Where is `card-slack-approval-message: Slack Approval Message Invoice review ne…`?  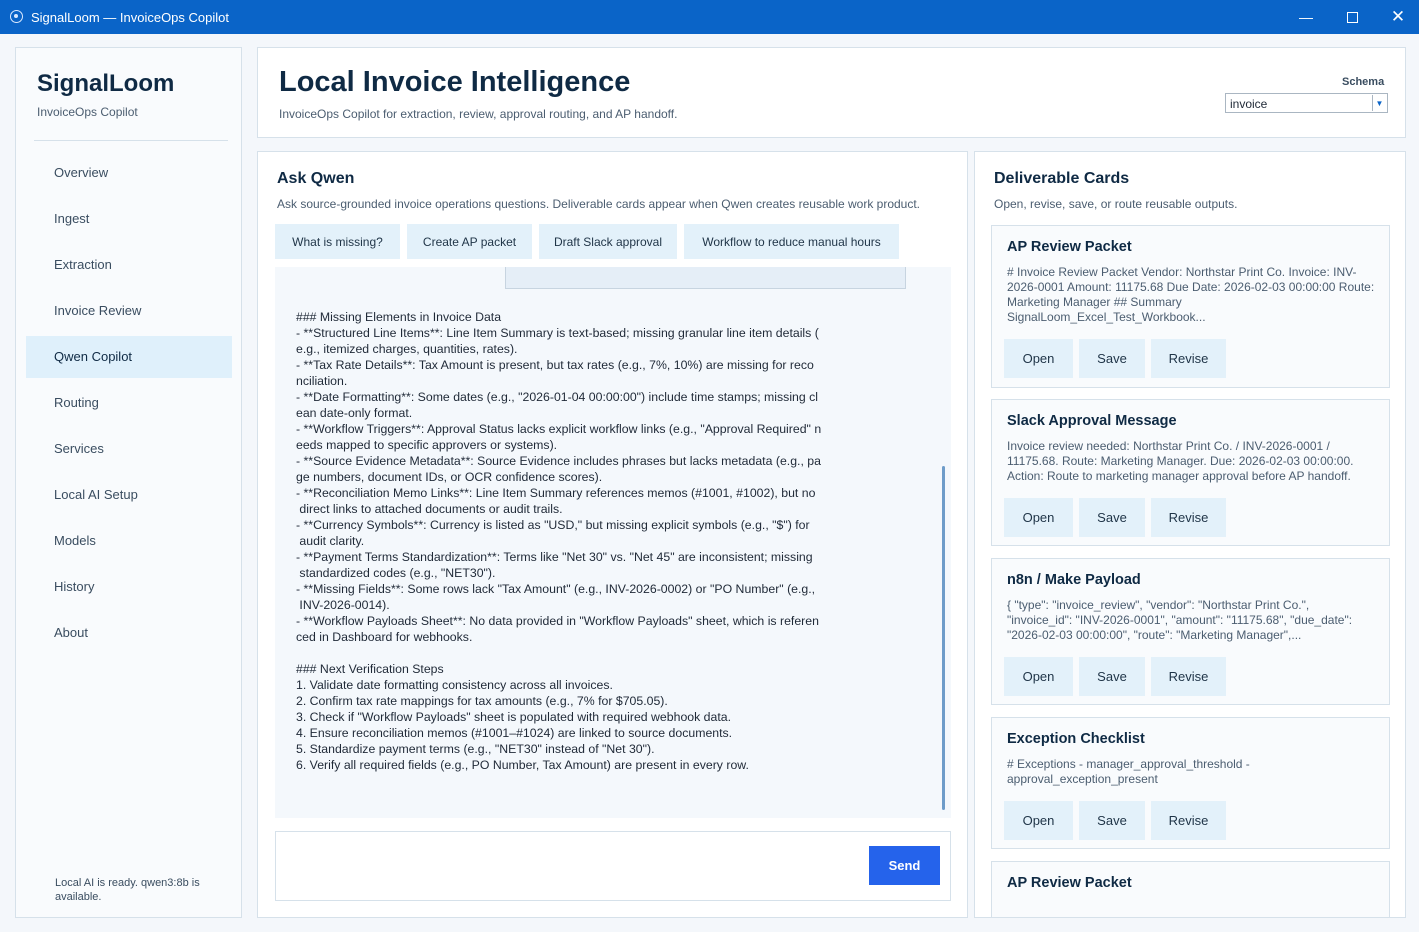 card-slack-approval-message: Slack Approval Message Invoice review ne… is located at coordinates (1190, 472).